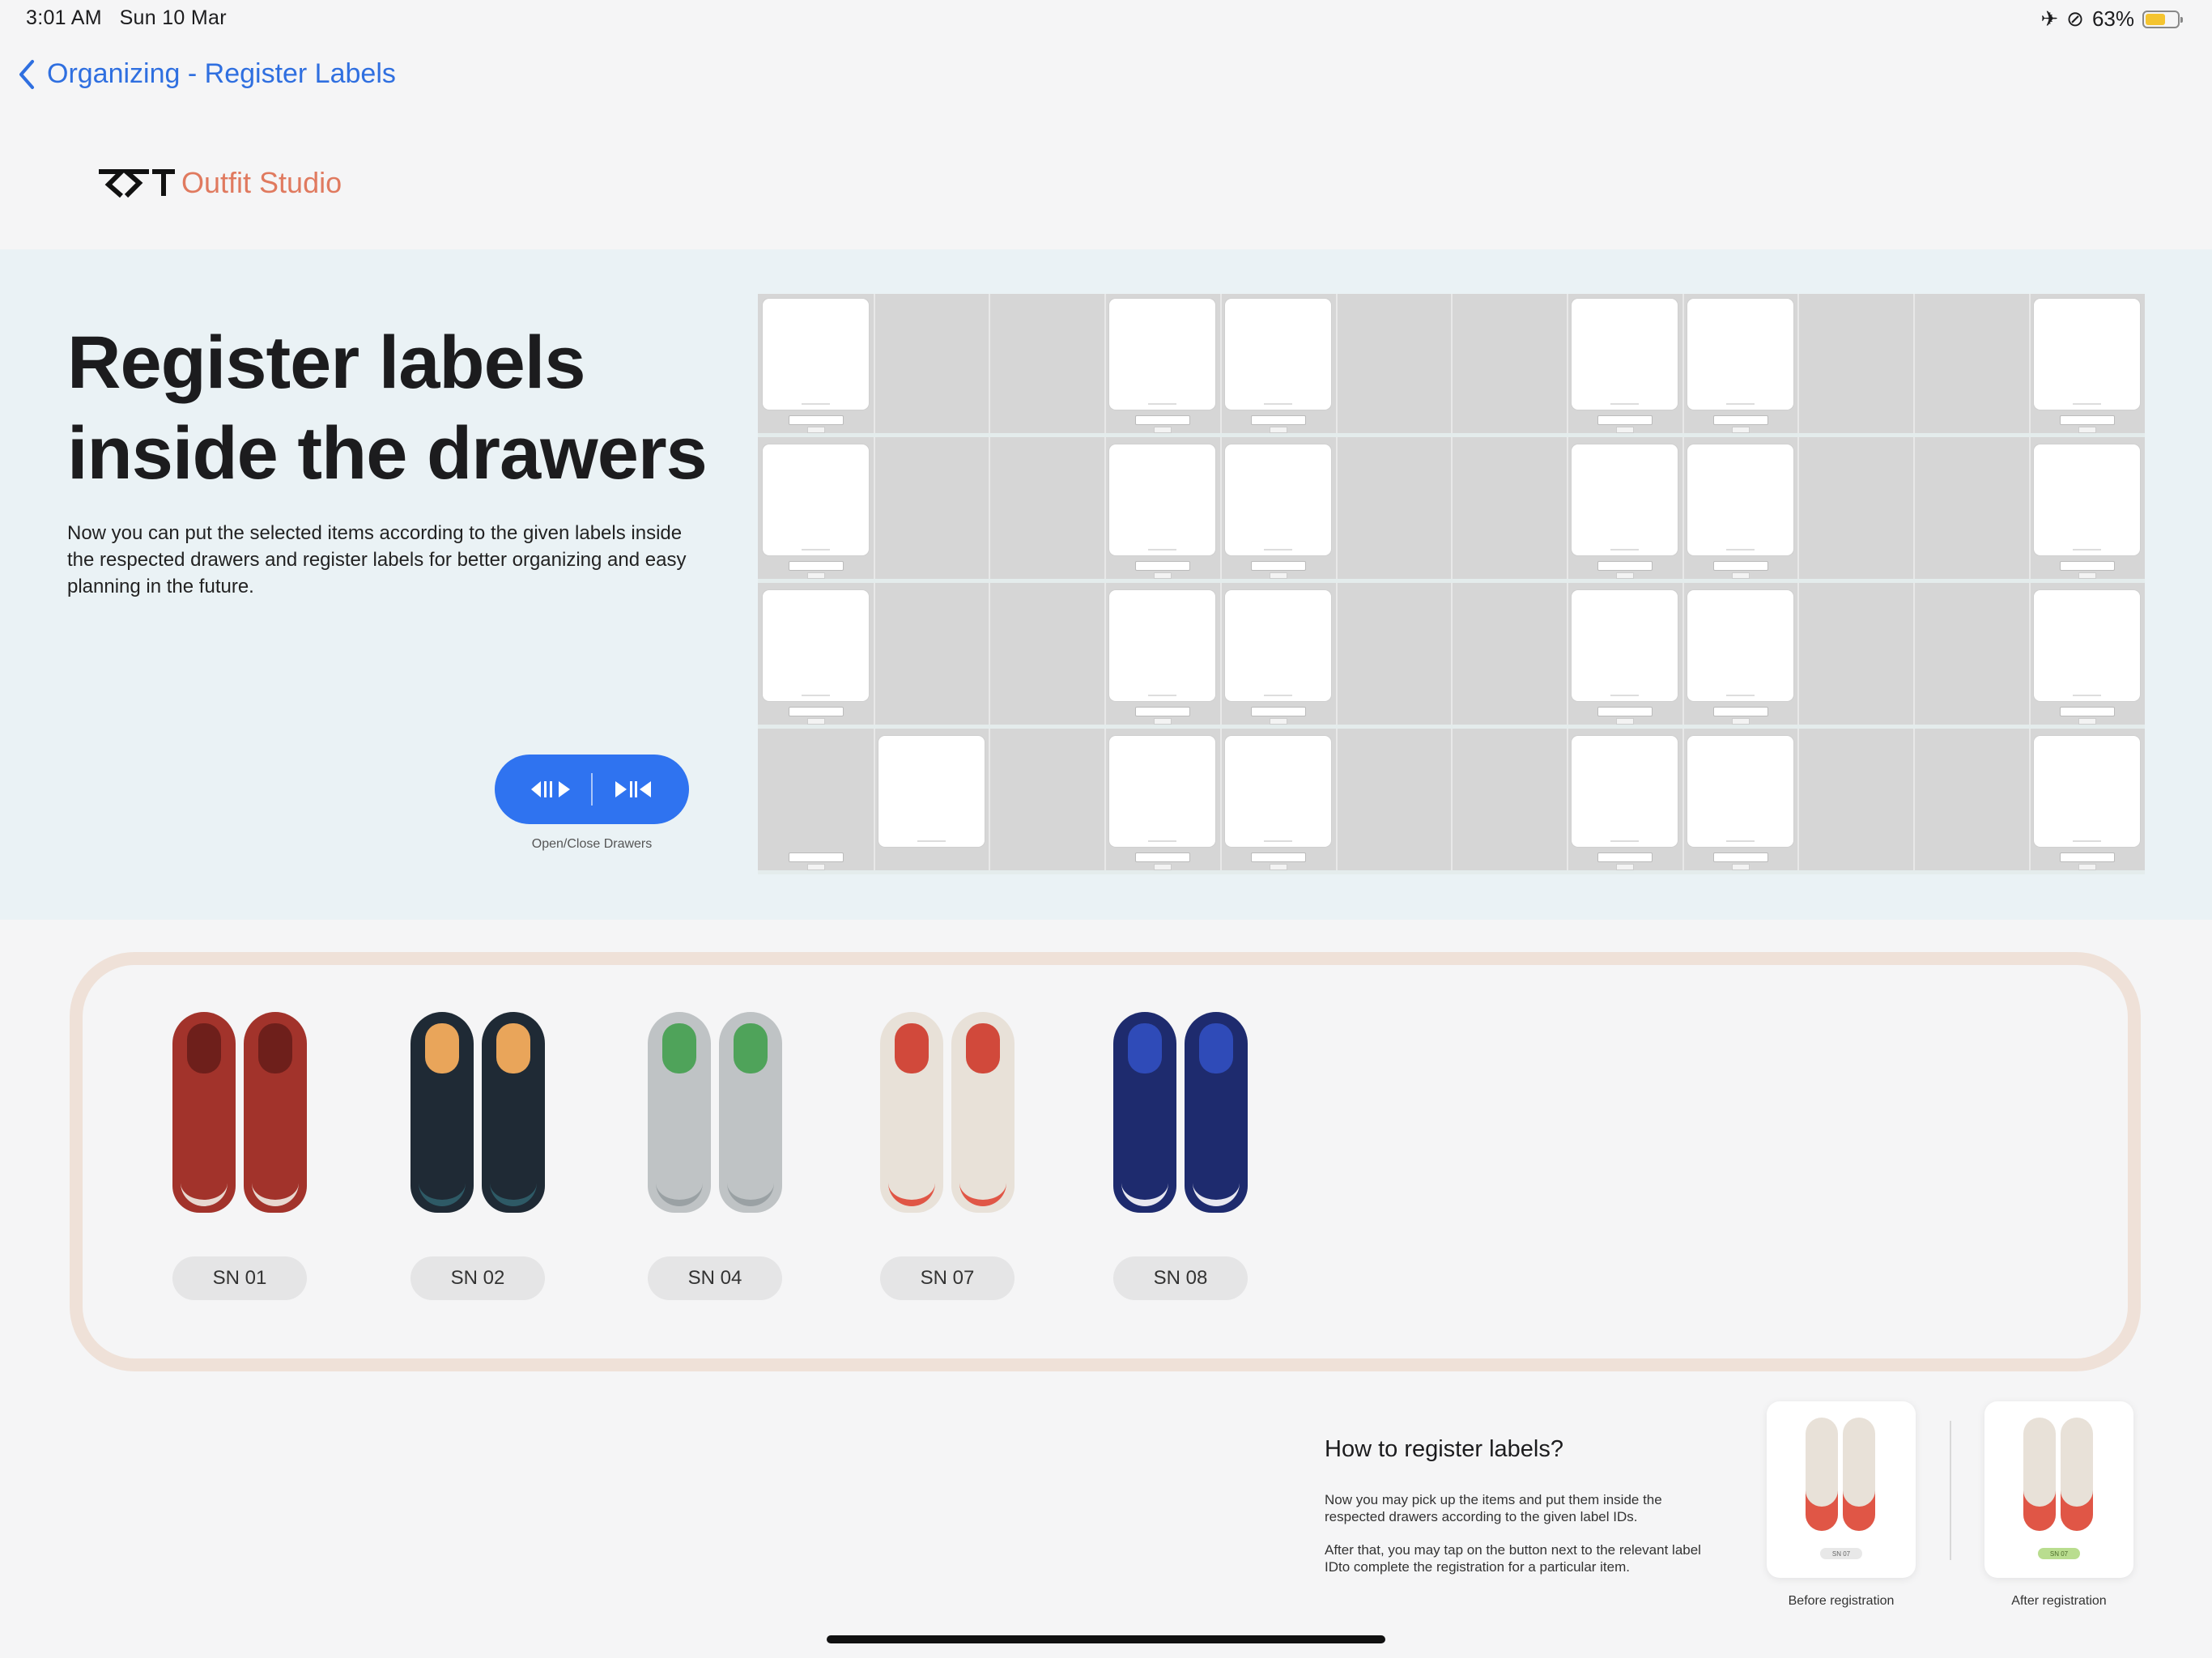 The image size is (2212, 1658). What do you see at coordinates (240, 1278) in the screenshot?
I see `item-label-chip: SN 01` at bounding box center [240, 1278].